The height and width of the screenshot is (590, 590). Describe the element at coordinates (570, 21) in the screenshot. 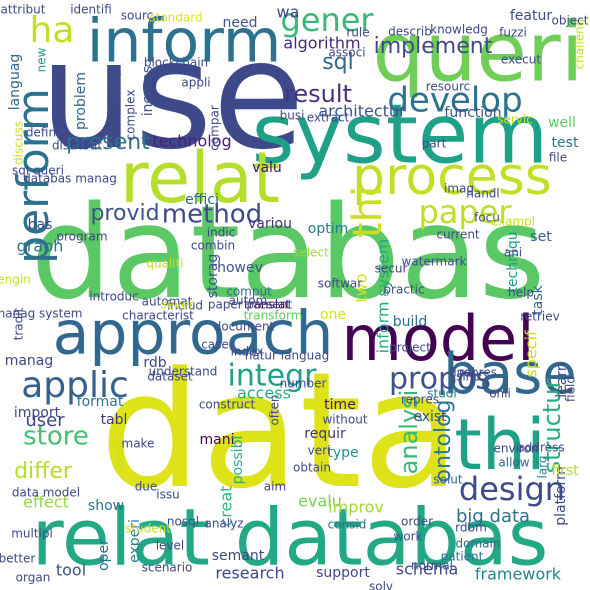

I see `word-object: object` at that location.